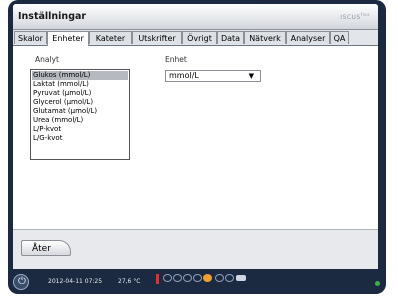 The width and height of the screenshot is (398, 298). I want to click on chevron-down-icon: ▼, so click(251, 76).